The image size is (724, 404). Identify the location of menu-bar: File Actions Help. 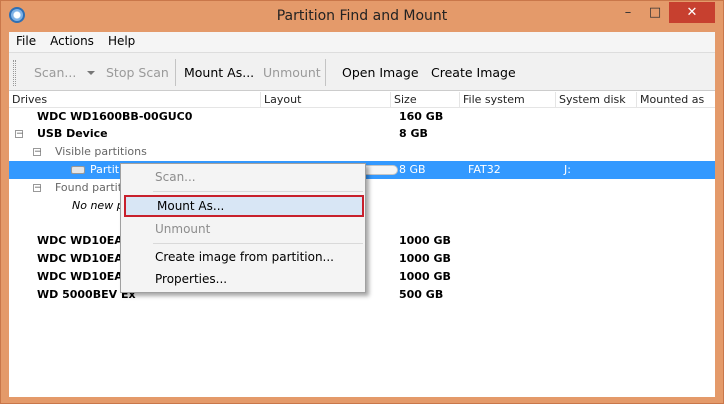
(362, 42).